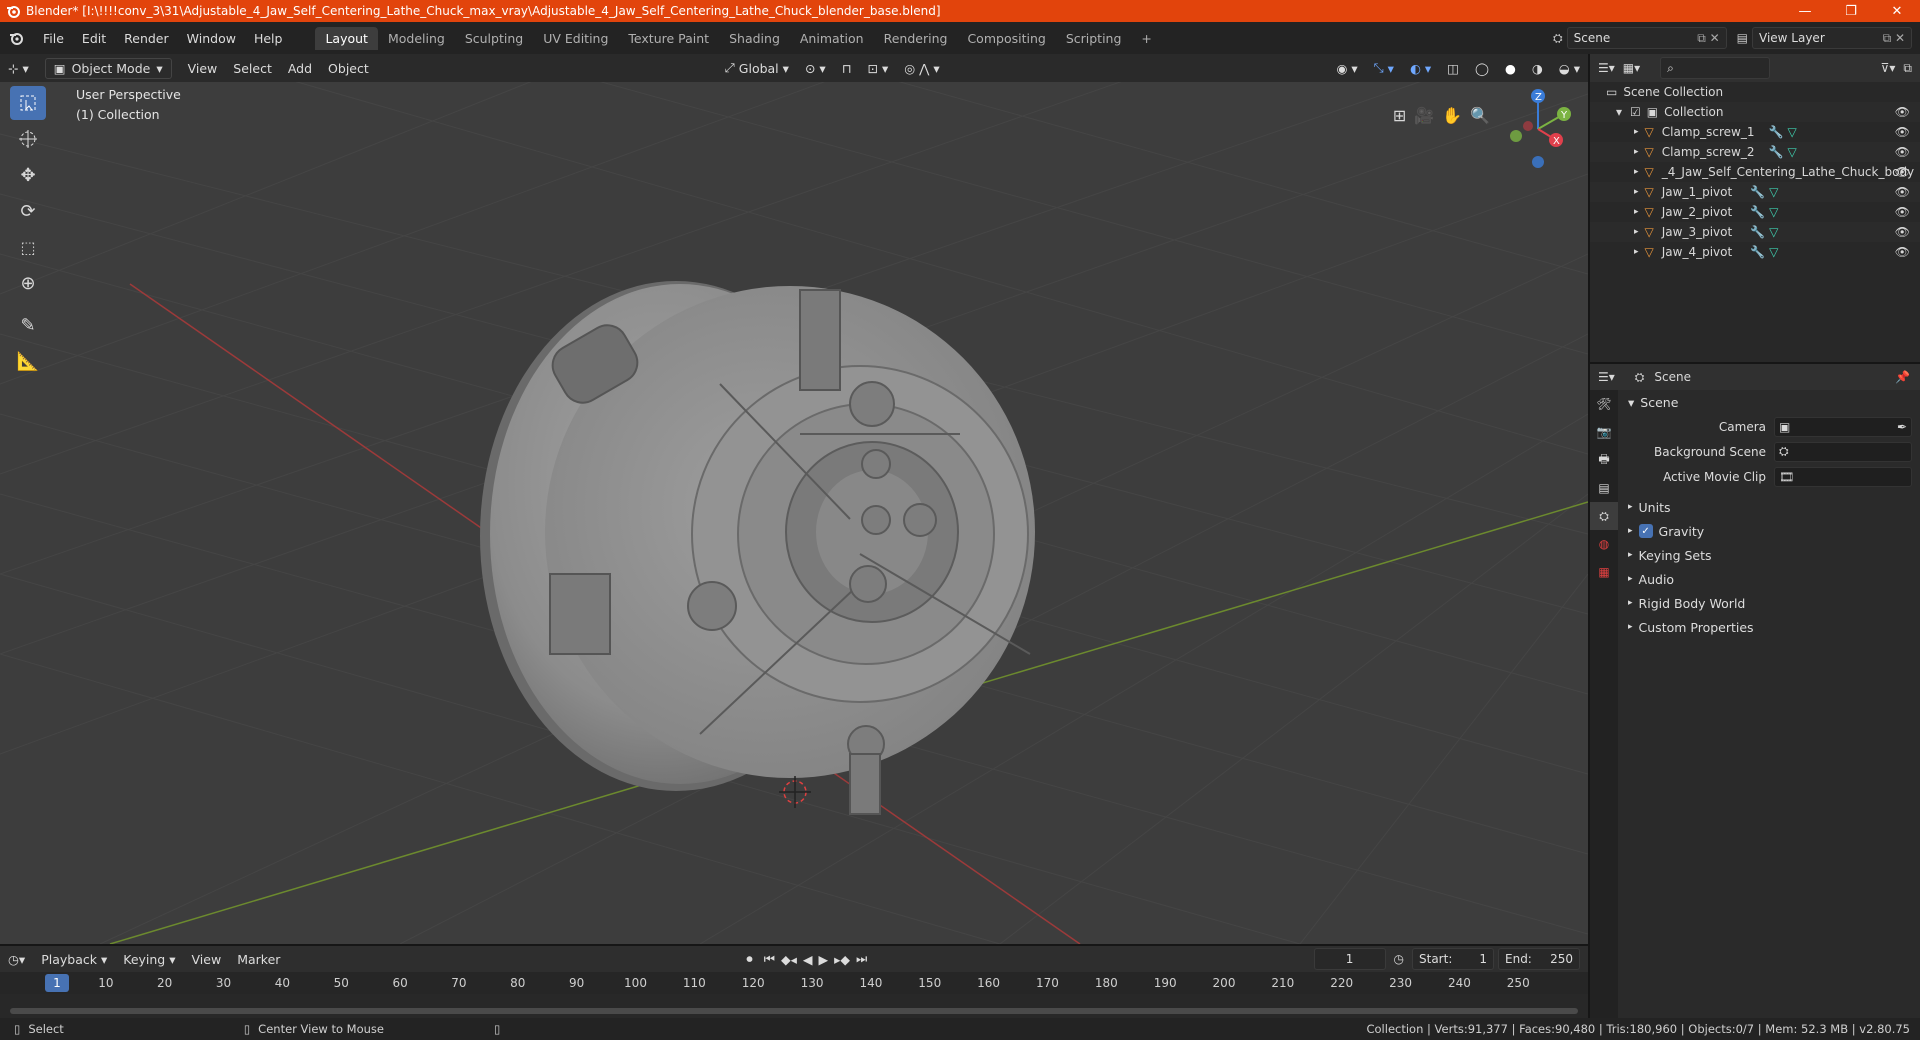  What do you see at coordinates (1645, 531) in the screenshot?
I see `gravity-checkbox: ✓` at bounding box center [1645, 531].